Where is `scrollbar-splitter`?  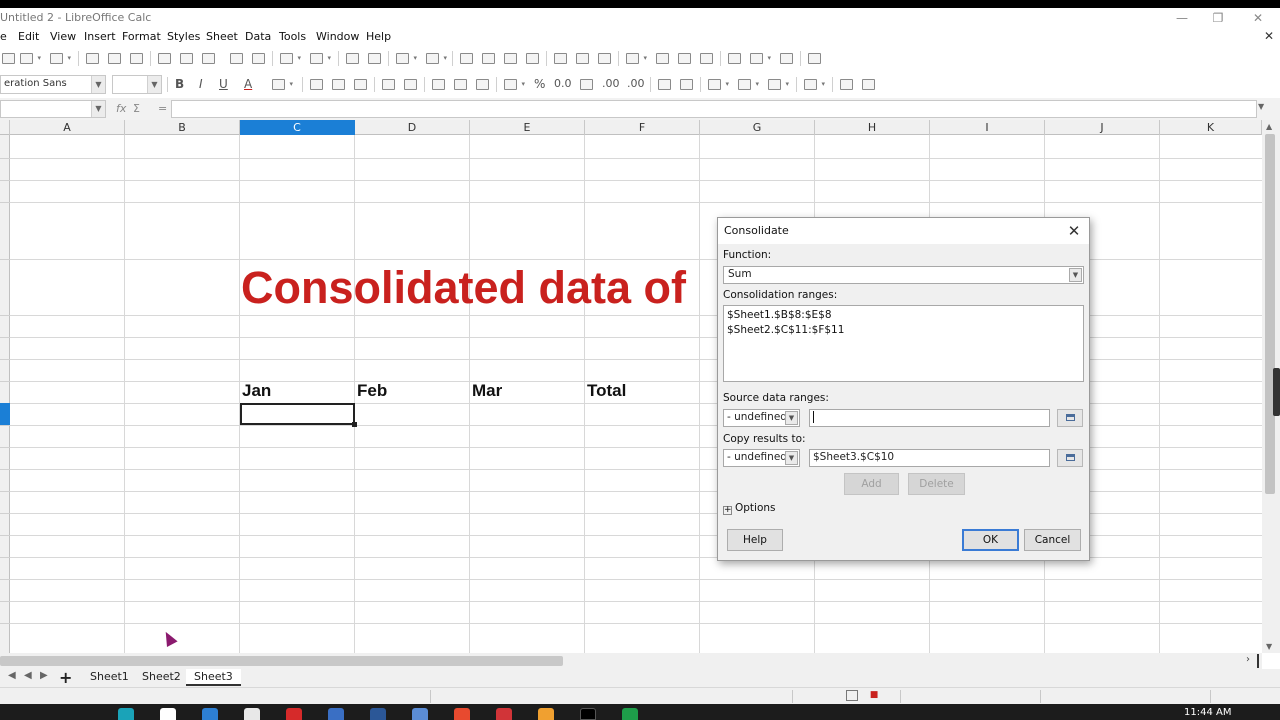 scrollbar-splitter is located at coordinates (1258, 661).